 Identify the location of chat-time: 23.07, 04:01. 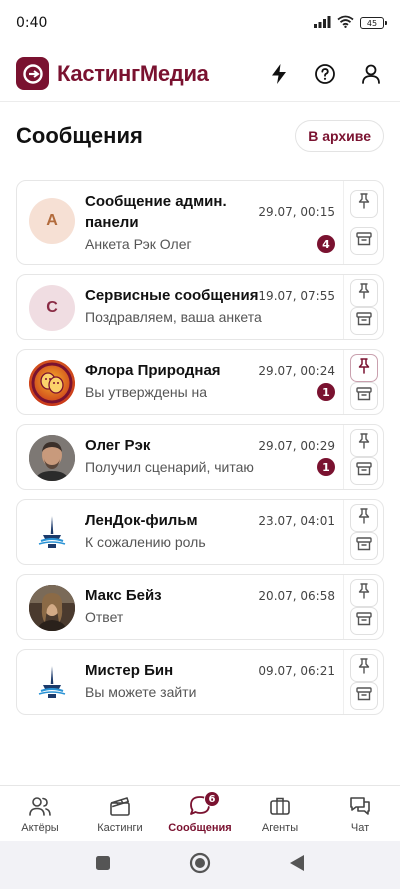
(296, 521).